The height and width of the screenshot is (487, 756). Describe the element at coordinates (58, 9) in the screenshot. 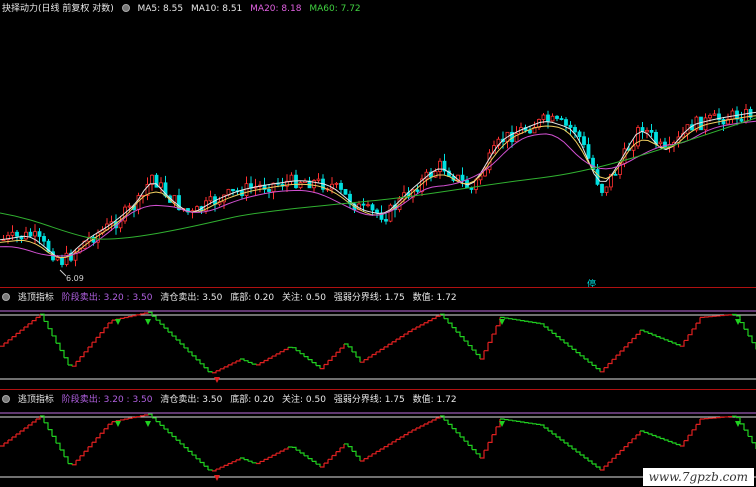

I see `stock-title: 抉择动力(日线 前复权 对数)` at that location.